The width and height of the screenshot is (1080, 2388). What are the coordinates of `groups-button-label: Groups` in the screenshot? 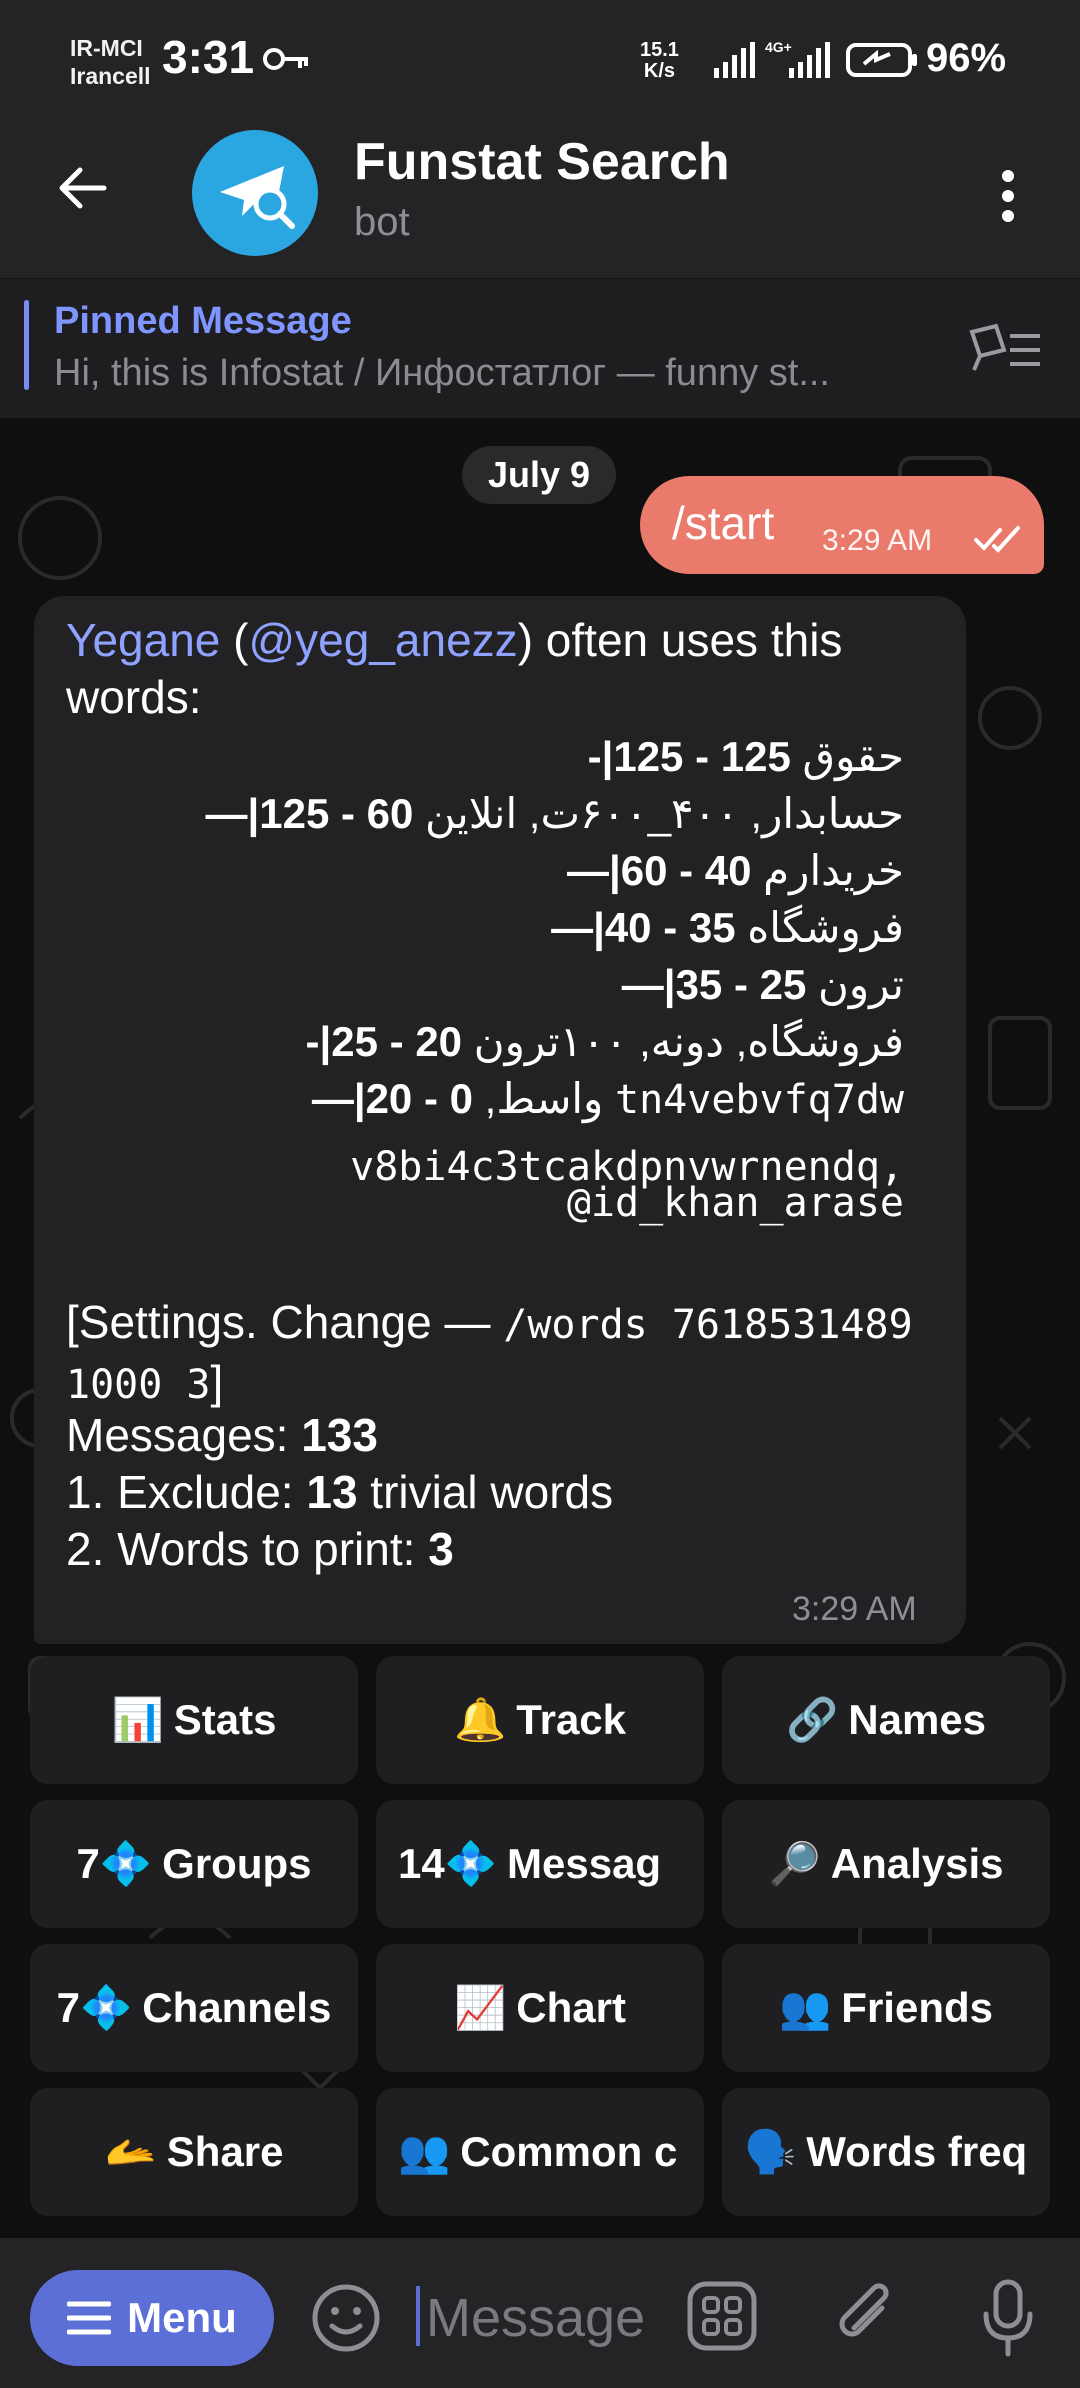 It's located at (237, 1863).